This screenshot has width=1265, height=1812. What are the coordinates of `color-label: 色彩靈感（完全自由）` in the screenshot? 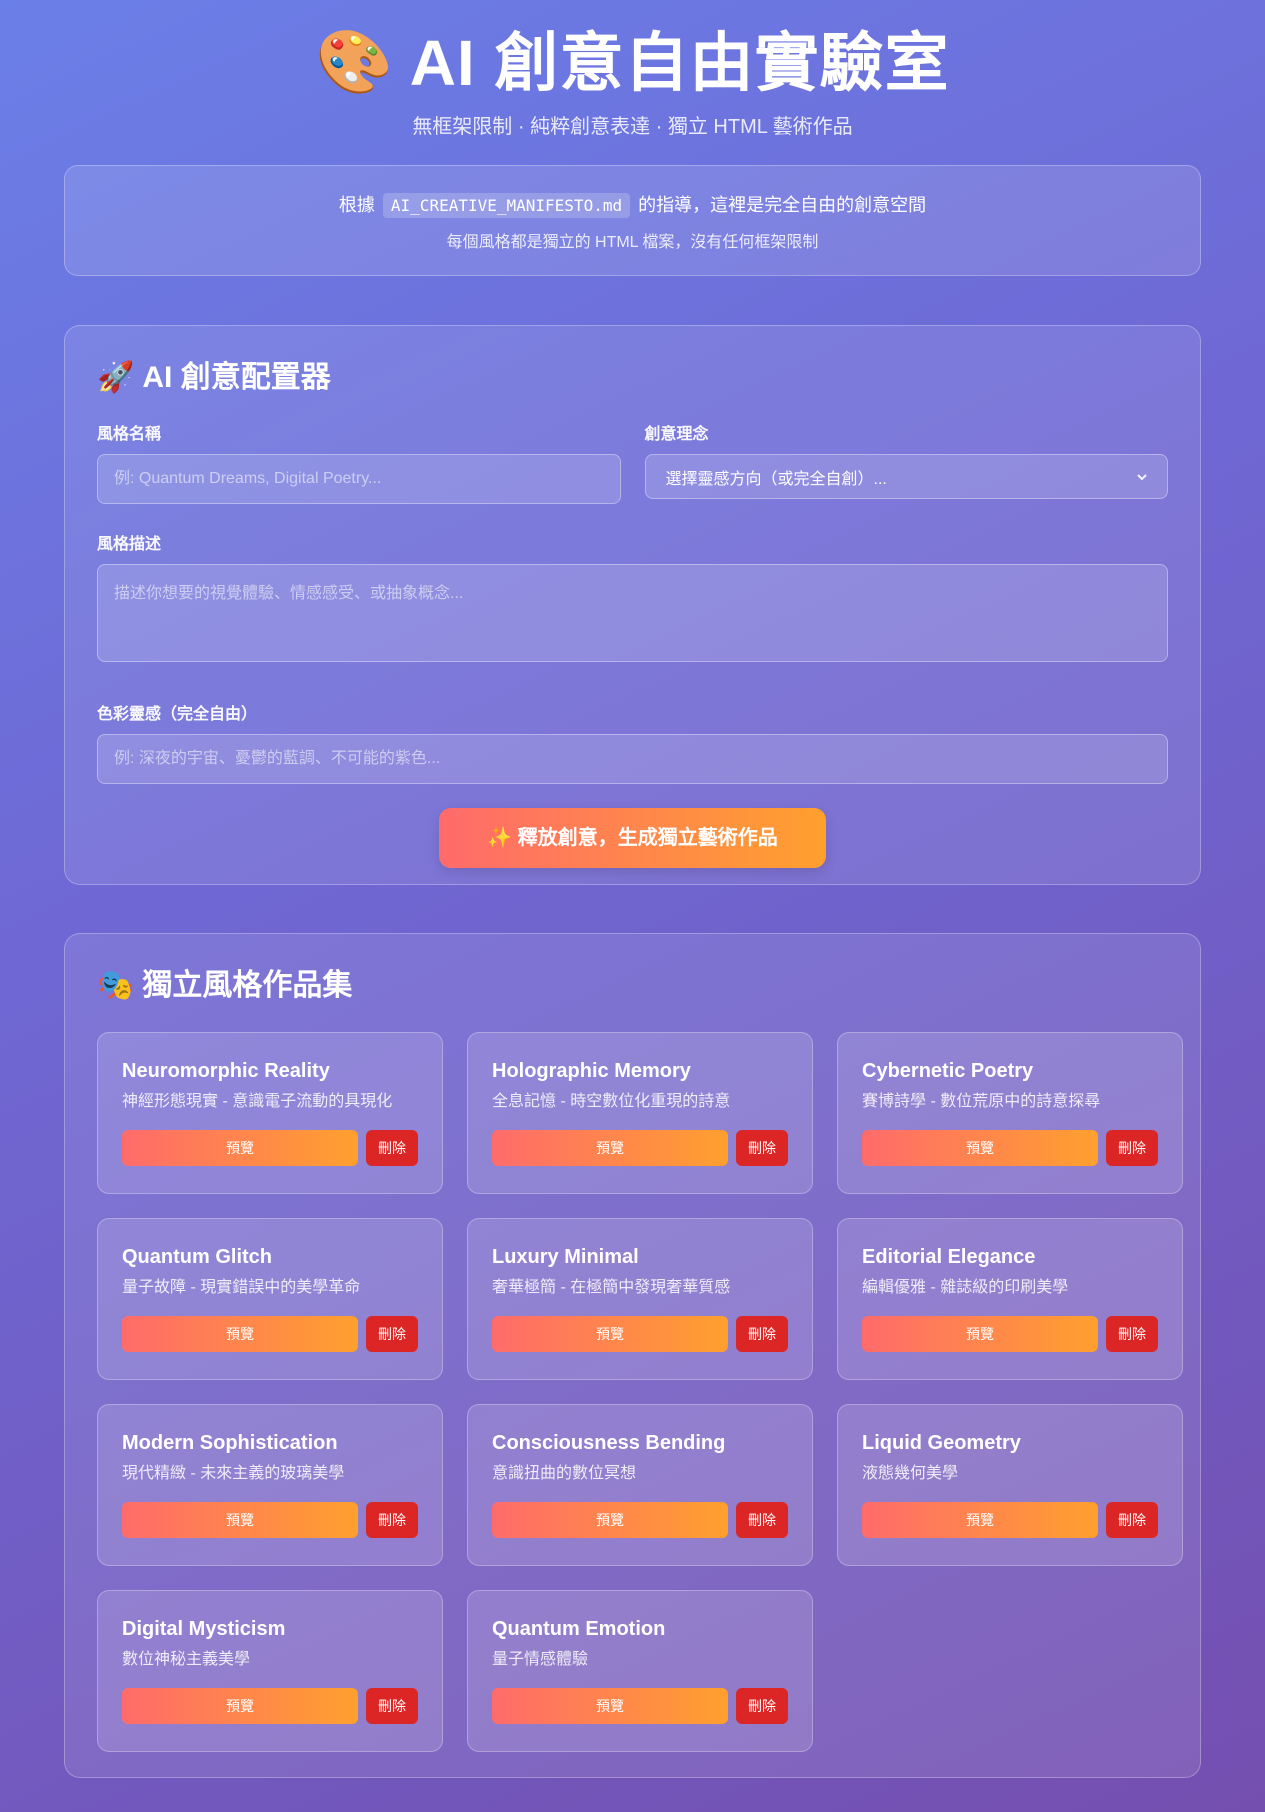 It's located at (177, 714).